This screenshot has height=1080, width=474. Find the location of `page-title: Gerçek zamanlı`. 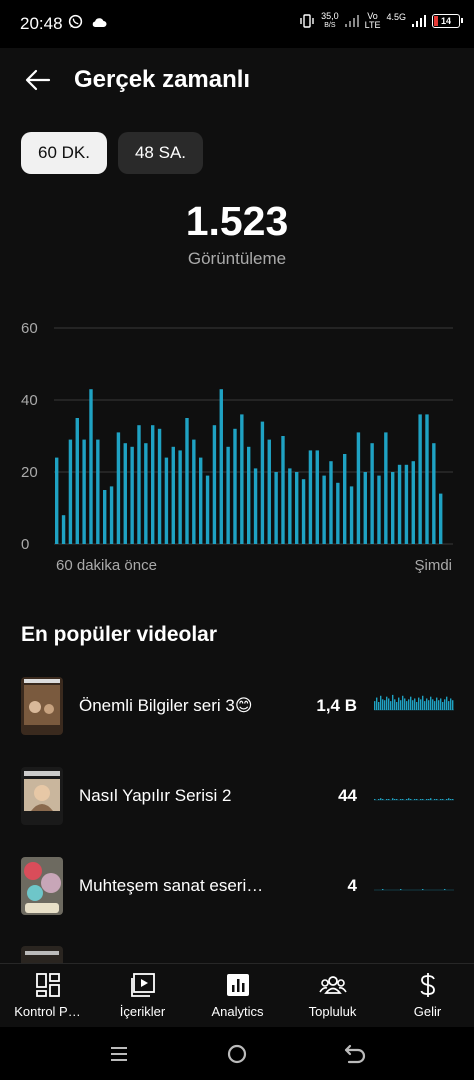

page-title: Gerçek zamanlı is located at coordinates (162, 79).